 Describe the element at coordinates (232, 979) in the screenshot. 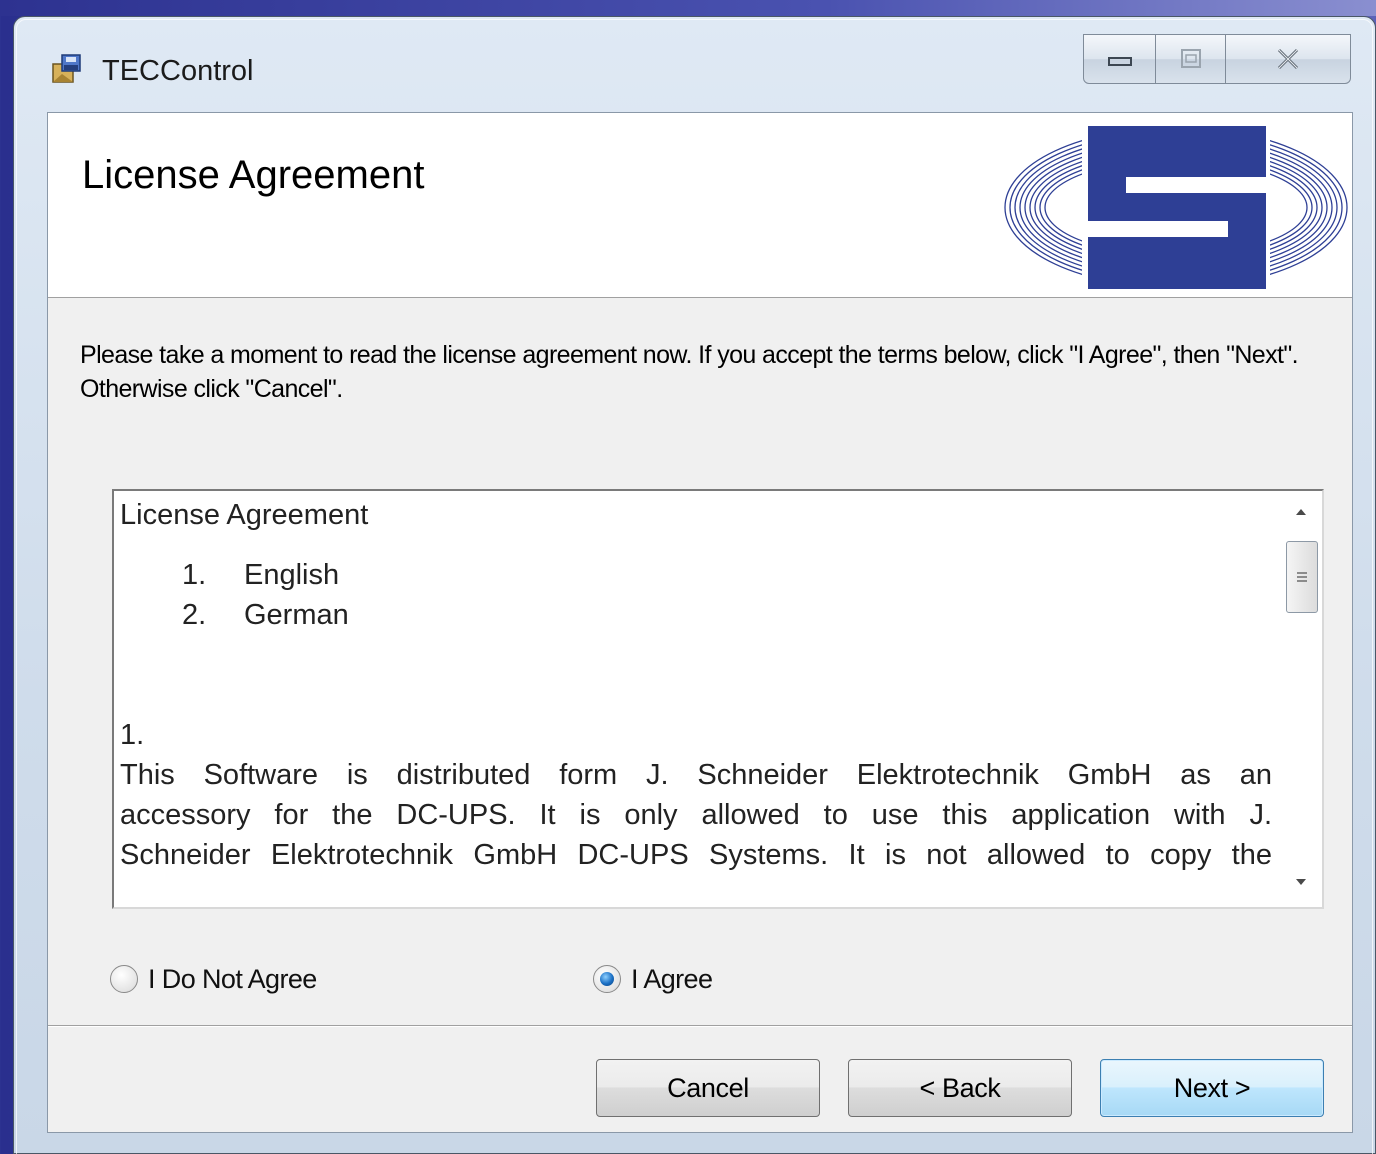

I see `disagree-radio-label: I Do Not Agree` at that location.